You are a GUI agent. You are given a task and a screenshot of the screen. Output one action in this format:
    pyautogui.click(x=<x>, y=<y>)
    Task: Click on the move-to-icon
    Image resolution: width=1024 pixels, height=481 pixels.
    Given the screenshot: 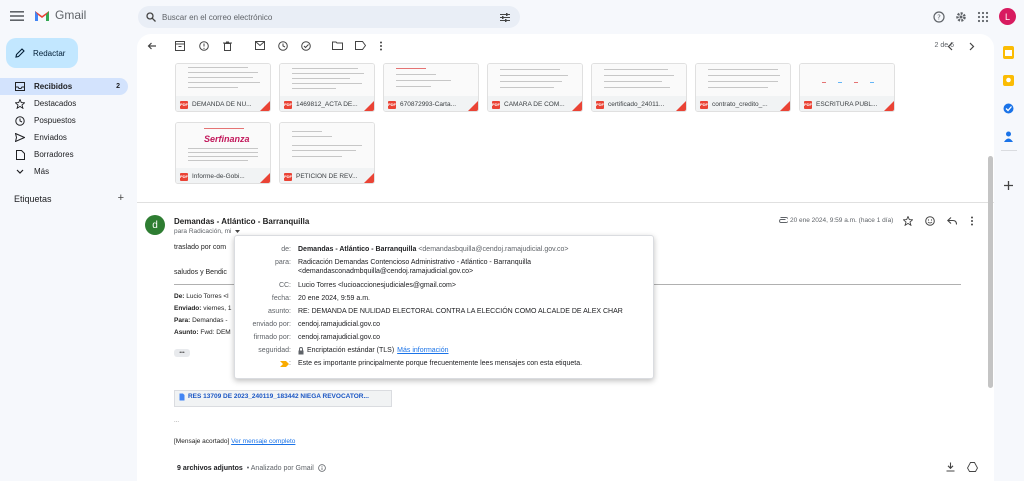 What is the action you would take?
    pyautogui.click(x=337, y=45)
    